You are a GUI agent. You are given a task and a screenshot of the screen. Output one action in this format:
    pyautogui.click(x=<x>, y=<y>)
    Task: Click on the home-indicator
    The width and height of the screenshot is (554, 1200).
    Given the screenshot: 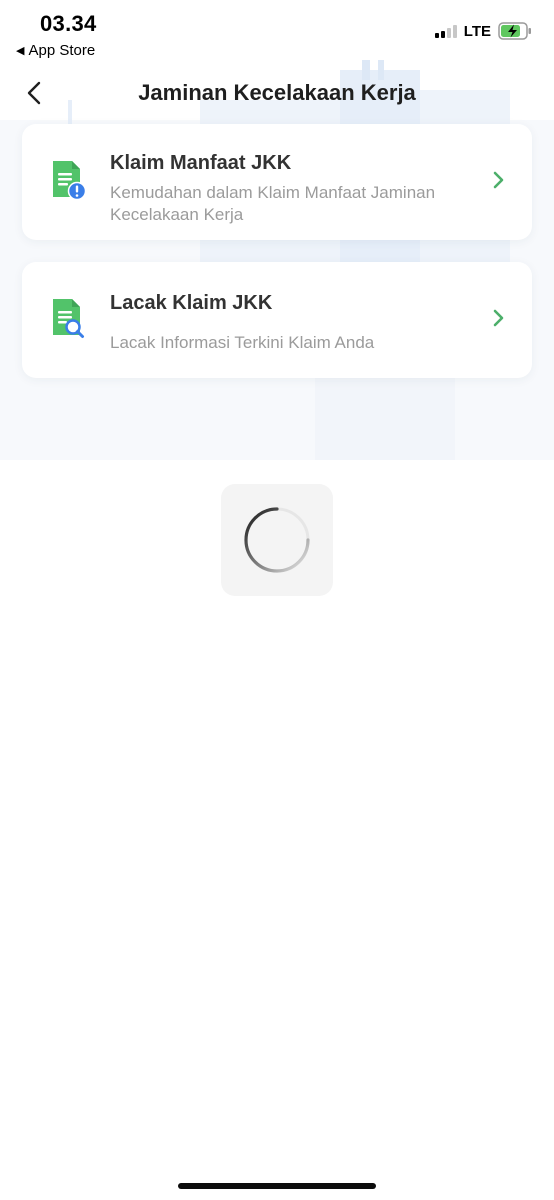 What is the action you would take?
    pyautogui.click(x=277, y=1186)
    